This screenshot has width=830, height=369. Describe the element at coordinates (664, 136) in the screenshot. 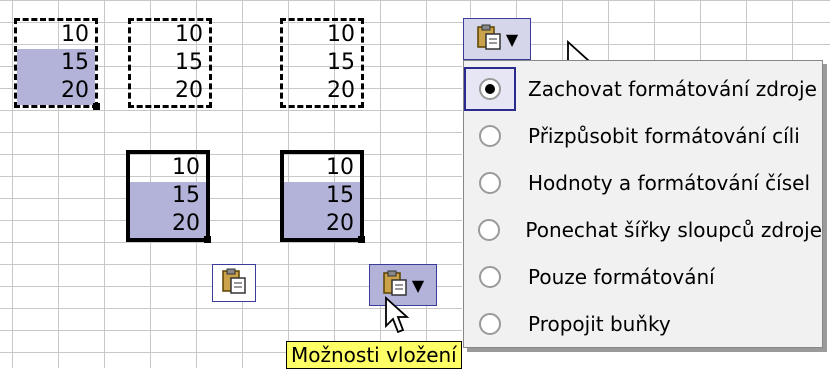

I see `menu-item-label: Přizpůsobit formátování cíli` at that location.